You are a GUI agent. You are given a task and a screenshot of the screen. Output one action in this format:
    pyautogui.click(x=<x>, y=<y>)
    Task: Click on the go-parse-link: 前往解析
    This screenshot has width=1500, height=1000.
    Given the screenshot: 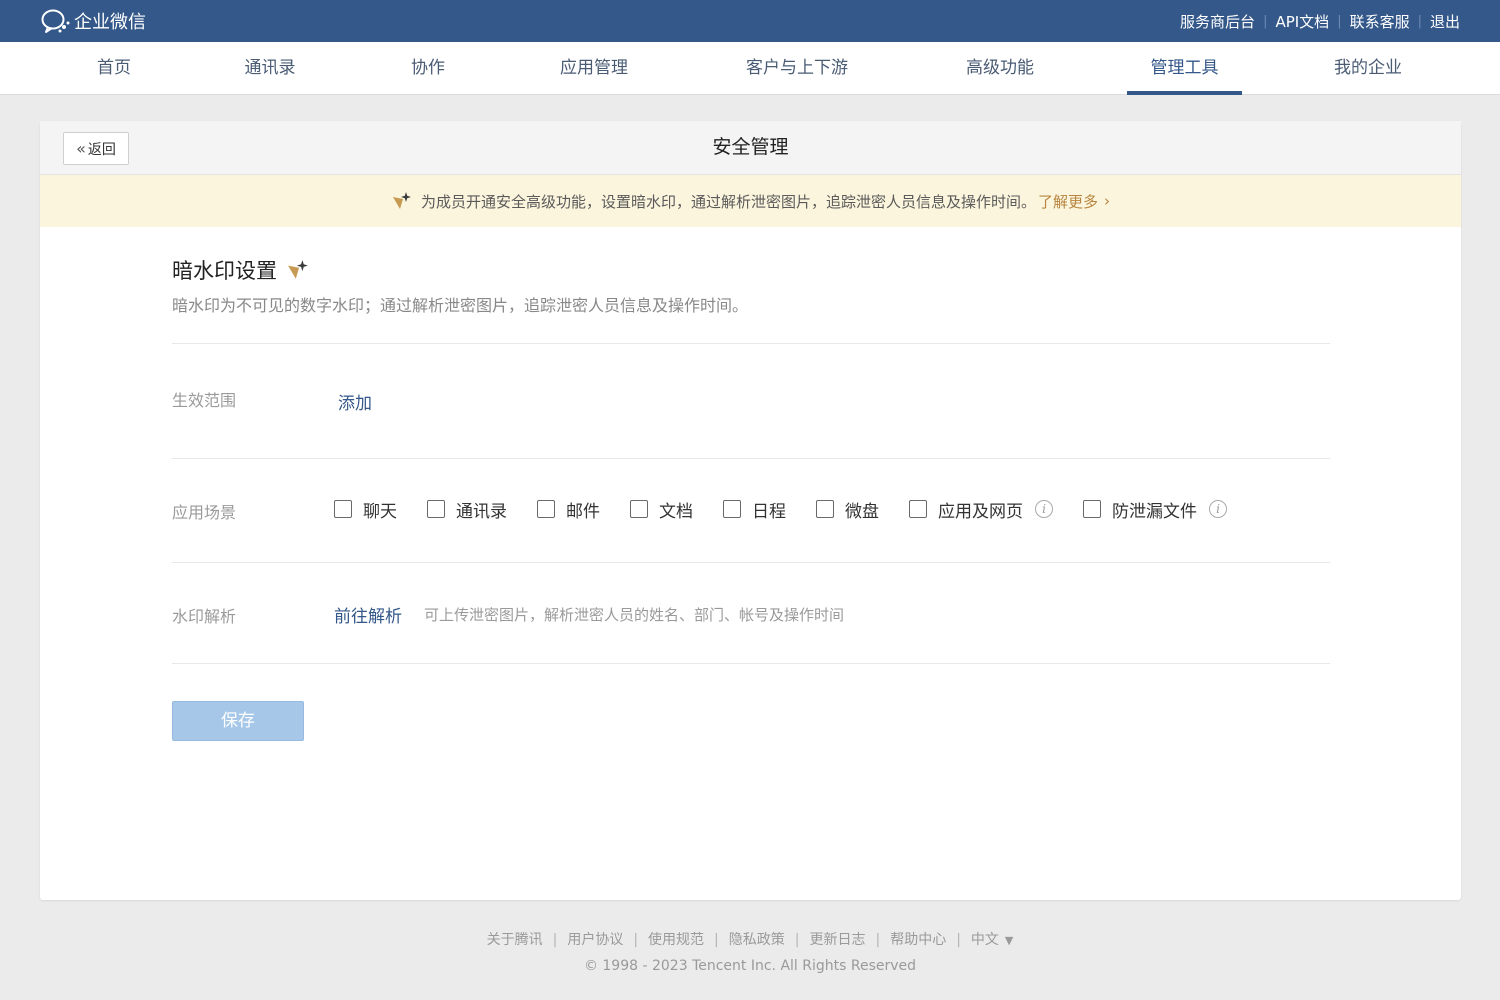 What is the action you would take?
    pyautogui.click(x=368, y=614)
    